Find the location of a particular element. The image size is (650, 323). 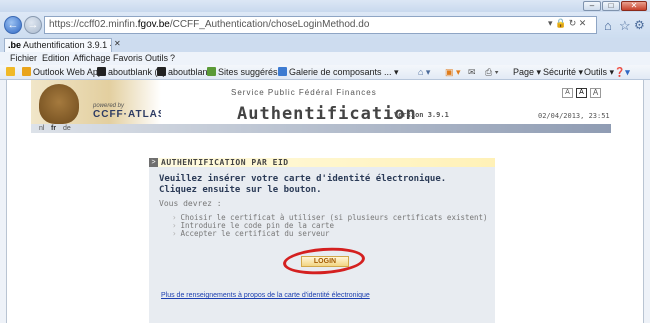

lang-fr: fr is located at coordinates (53, 128).